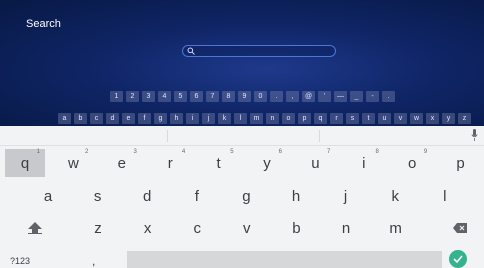 The height and width of the screenshot is (268, 484). What do you see at coordinates (247, 228) in the screenshot?
I see `key-v: v` at bounding box center [247, 228].